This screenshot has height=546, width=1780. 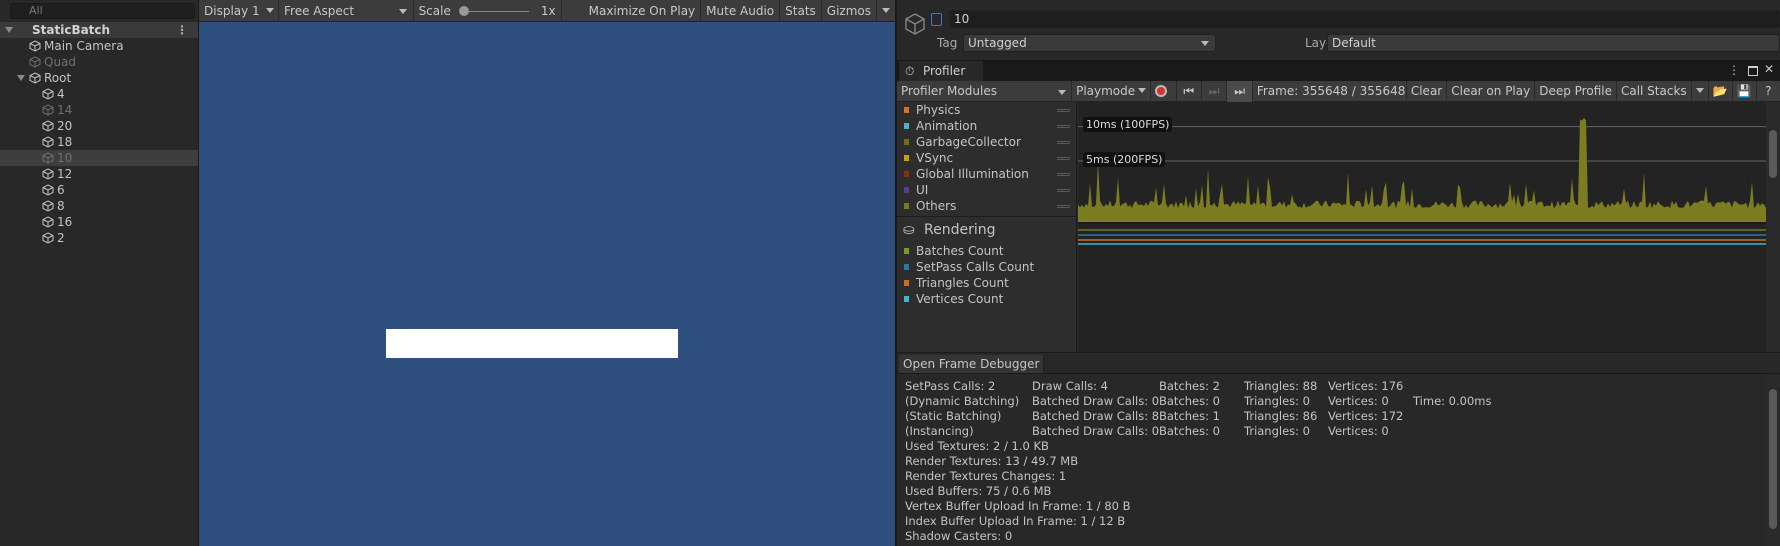 I want to click on 5ms-line-label: 5ms (200FPS), so click(x=1124, y=159).